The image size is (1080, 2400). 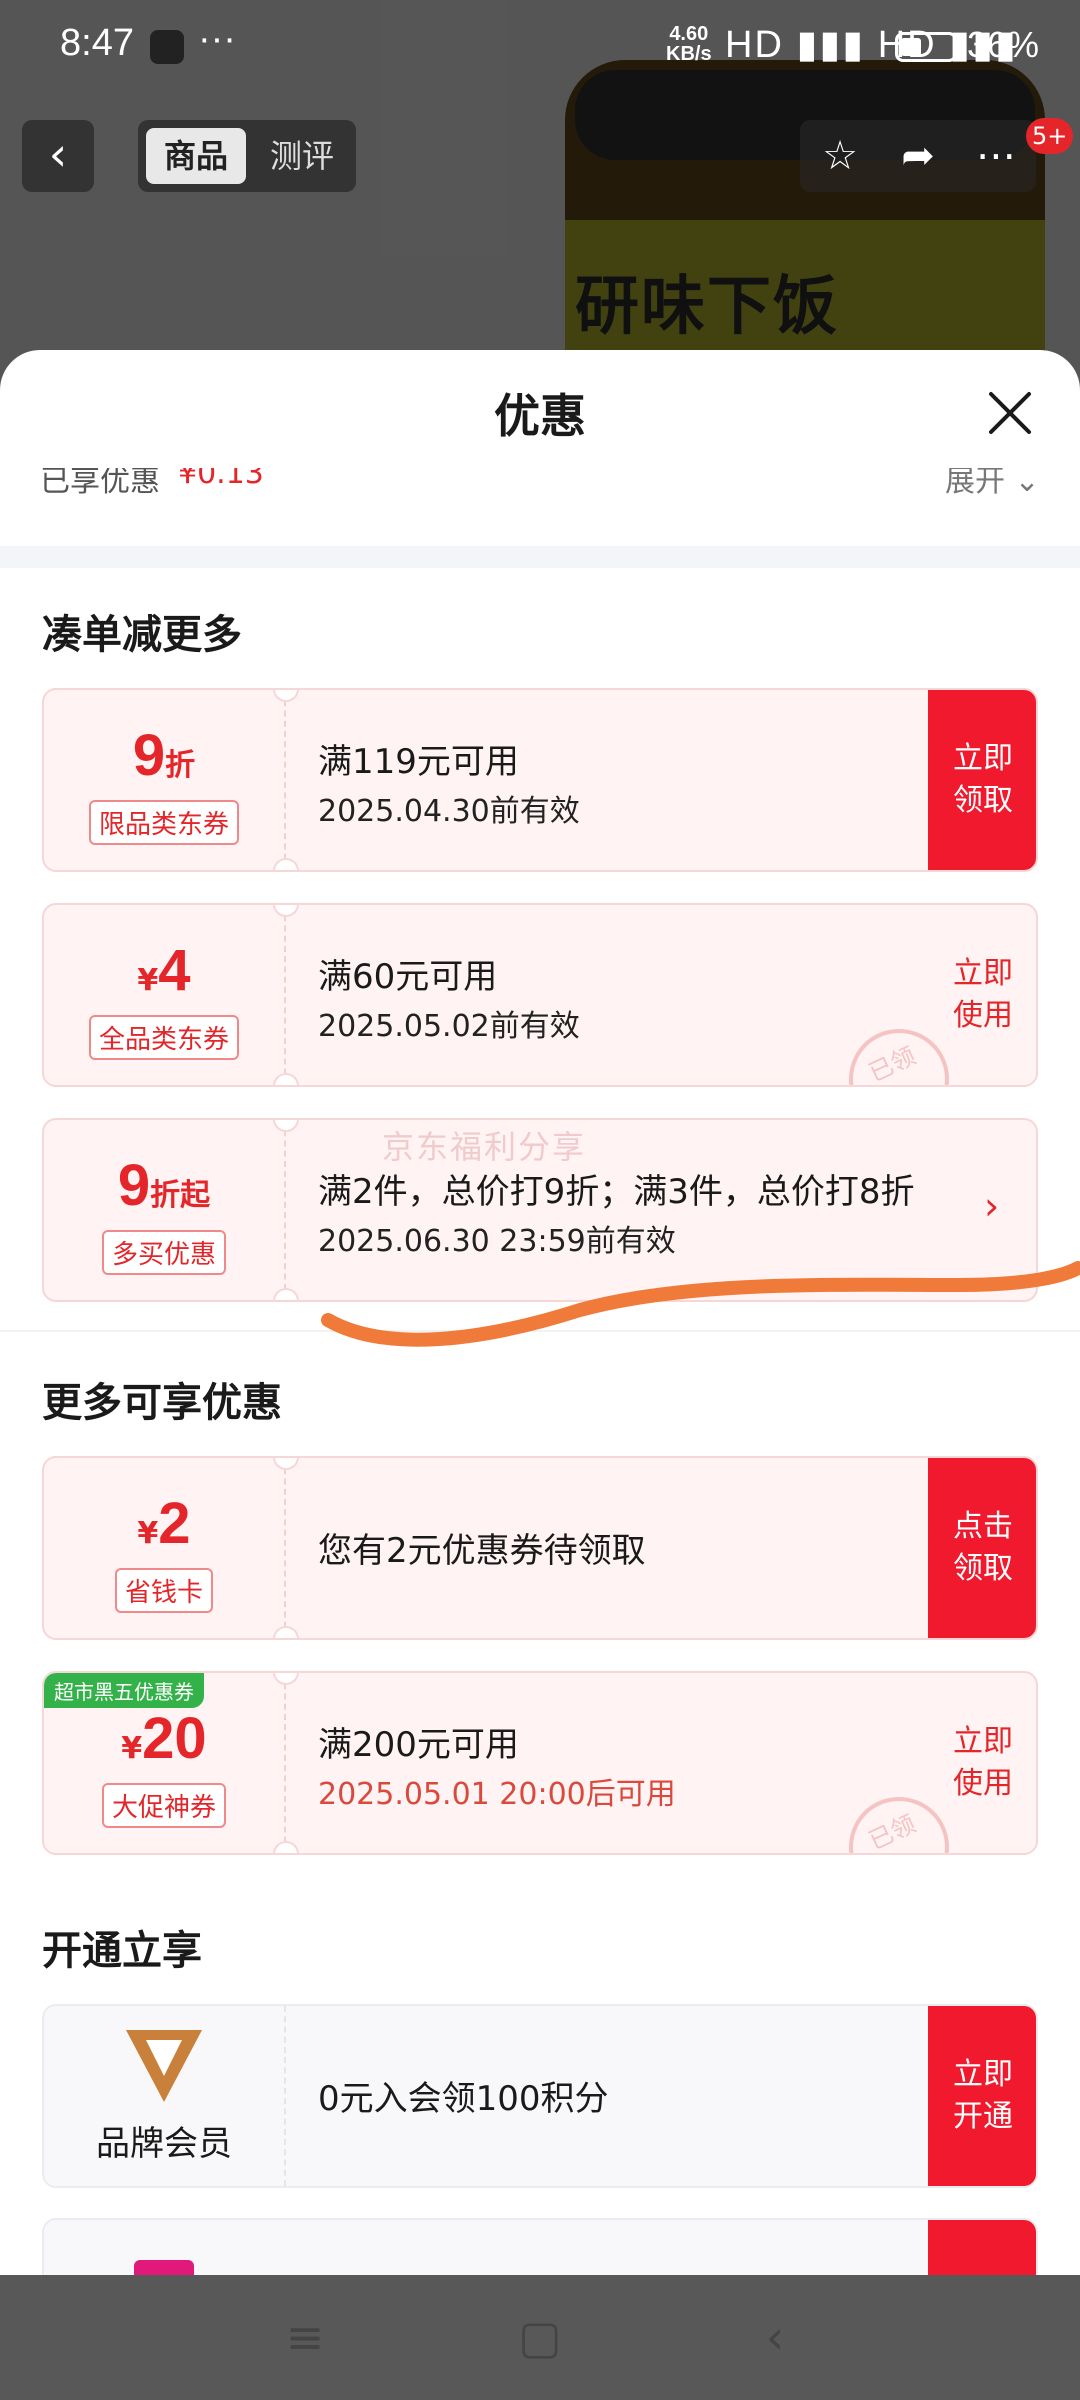 I want to click on home-icon: ▢, so click(x=540, y=2337).